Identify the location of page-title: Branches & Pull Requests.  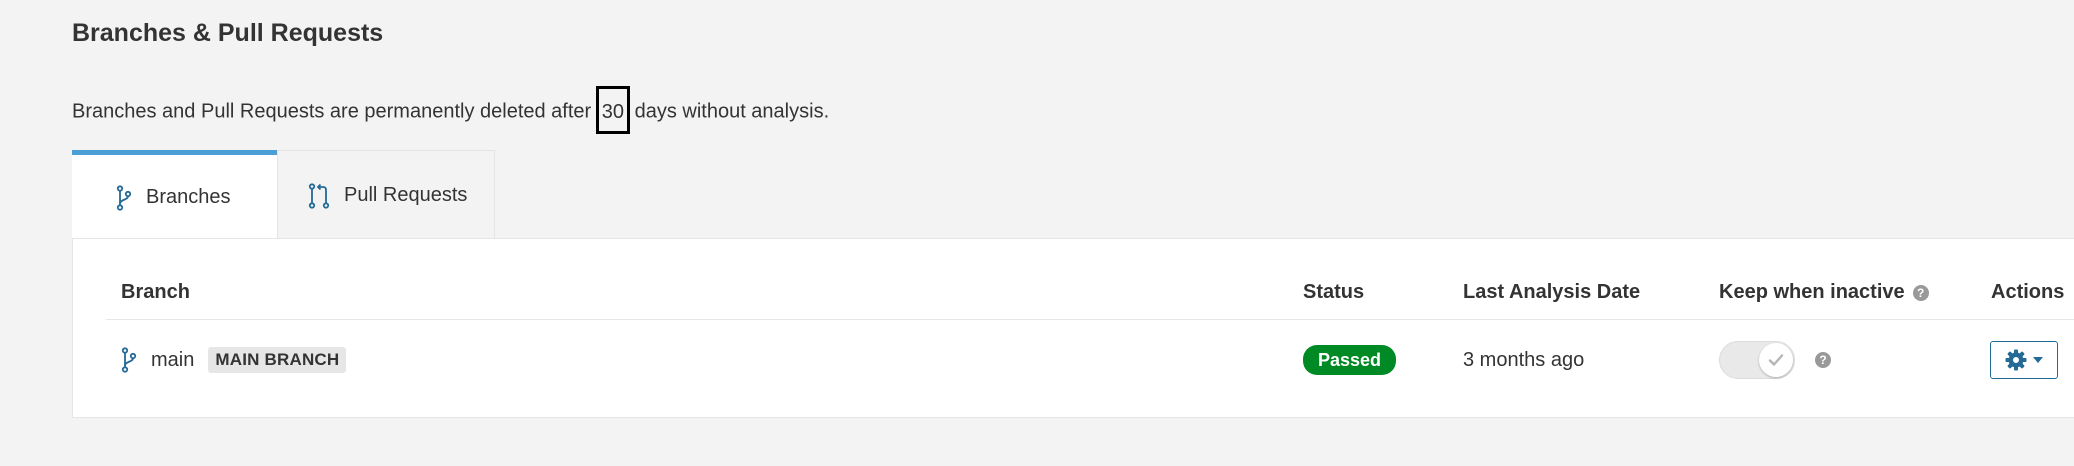
(228, 33).